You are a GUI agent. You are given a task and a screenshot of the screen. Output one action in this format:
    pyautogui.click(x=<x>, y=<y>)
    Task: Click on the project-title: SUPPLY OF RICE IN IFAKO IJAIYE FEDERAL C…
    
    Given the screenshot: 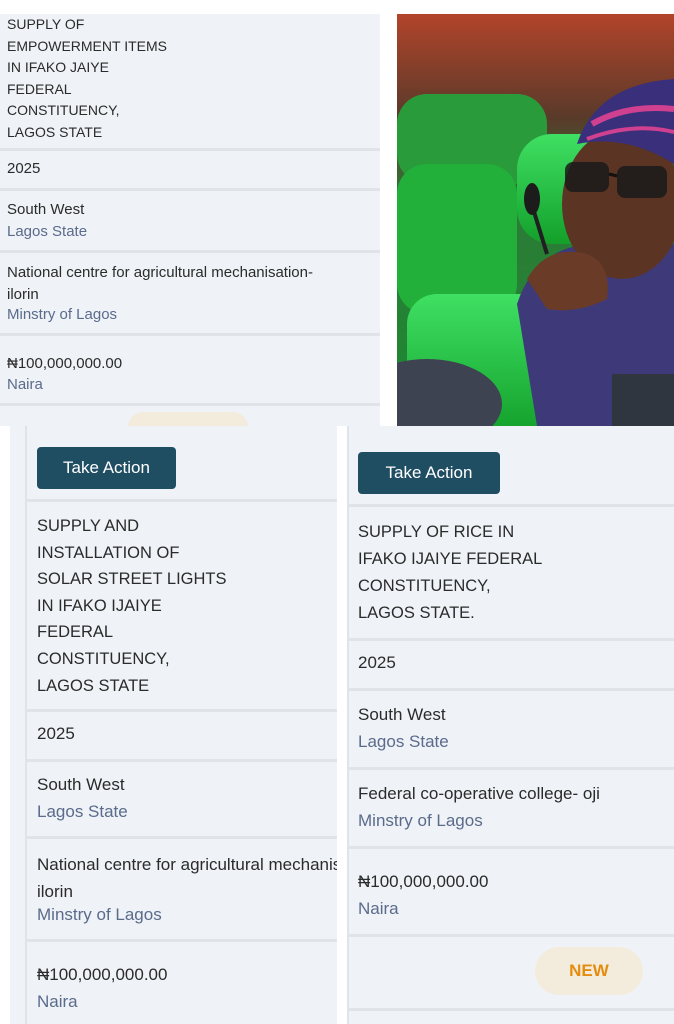 What is the action you would take?
    pyautogui.click(x=450, y=572)
    